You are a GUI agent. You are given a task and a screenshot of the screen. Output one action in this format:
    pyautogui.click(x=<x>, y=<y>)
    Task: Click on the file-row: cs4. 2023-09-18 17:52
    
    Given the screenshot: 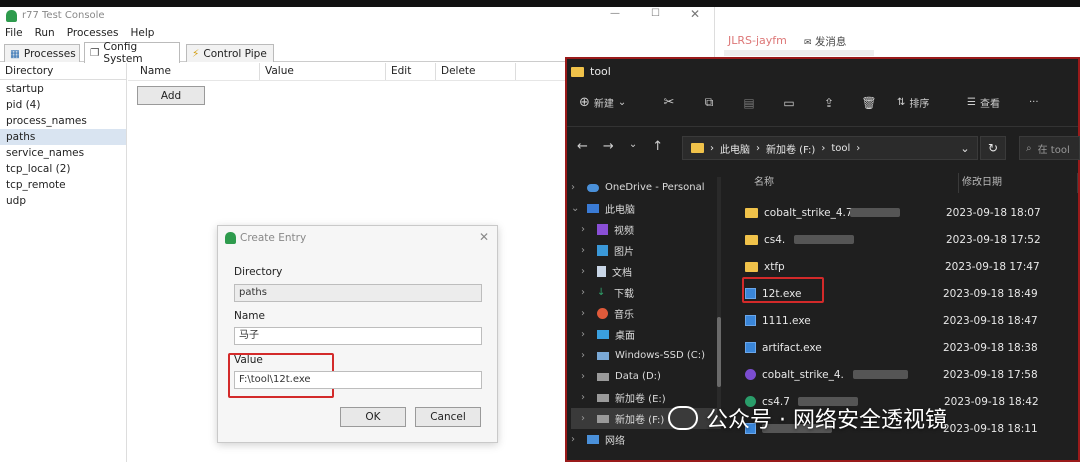 What is the action you would take?
    pyautogui.click(x=911, y=239)
    